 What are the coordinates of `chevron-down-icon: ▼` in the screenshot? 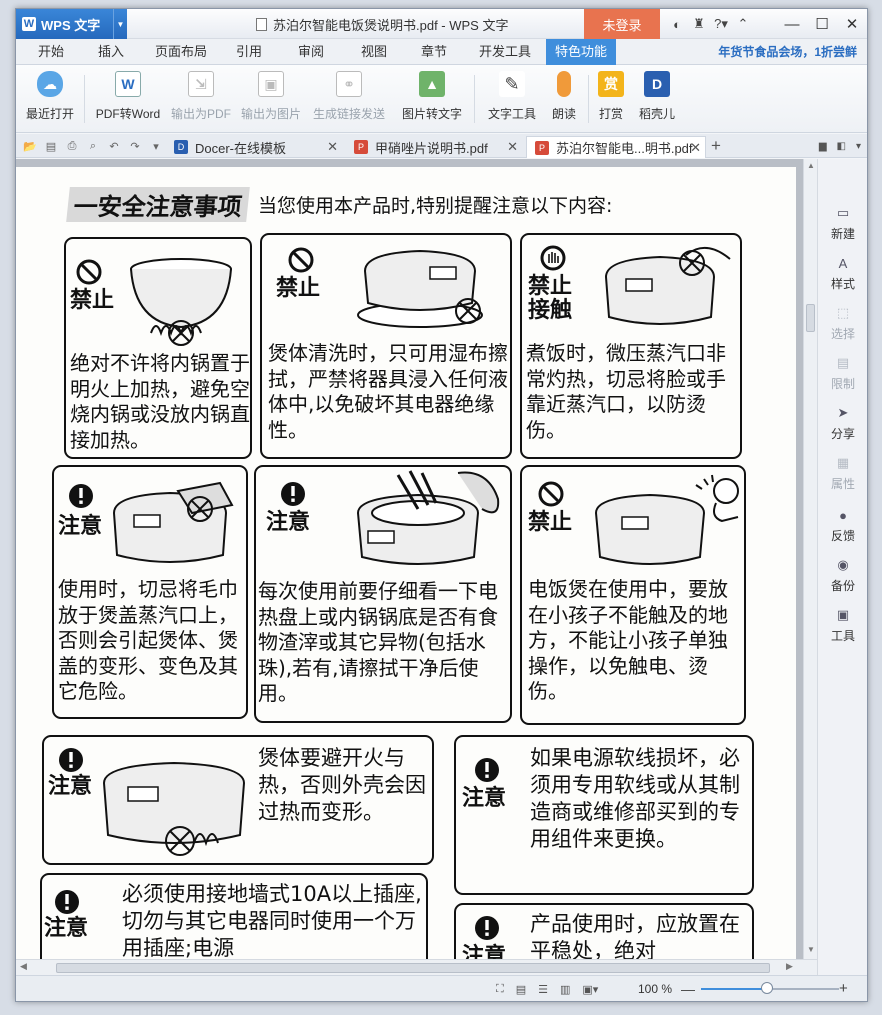 It's located at (120, 24).